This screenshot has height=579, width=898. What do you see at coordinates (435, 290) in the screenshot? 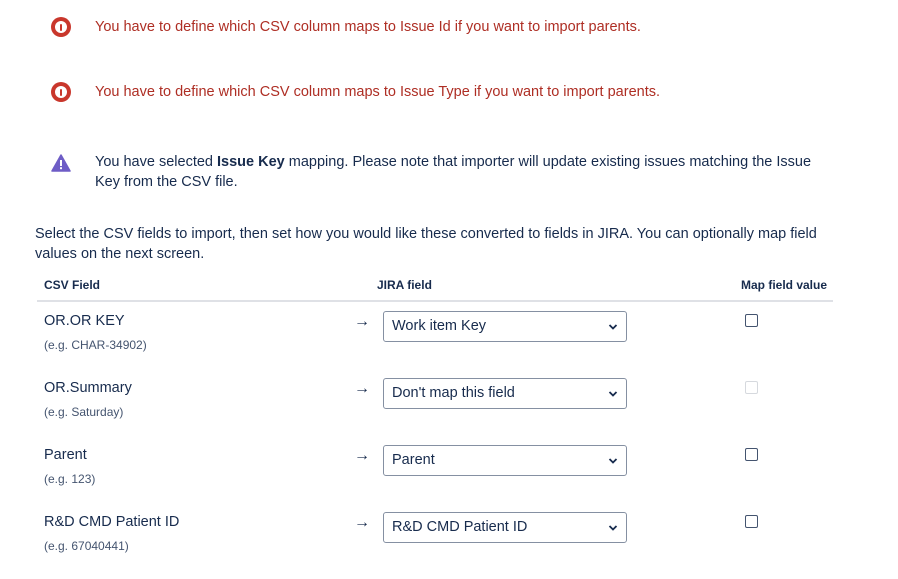
I see `table-header: CSV Field JIRA field Map field value` at bounding box center [435, 290].